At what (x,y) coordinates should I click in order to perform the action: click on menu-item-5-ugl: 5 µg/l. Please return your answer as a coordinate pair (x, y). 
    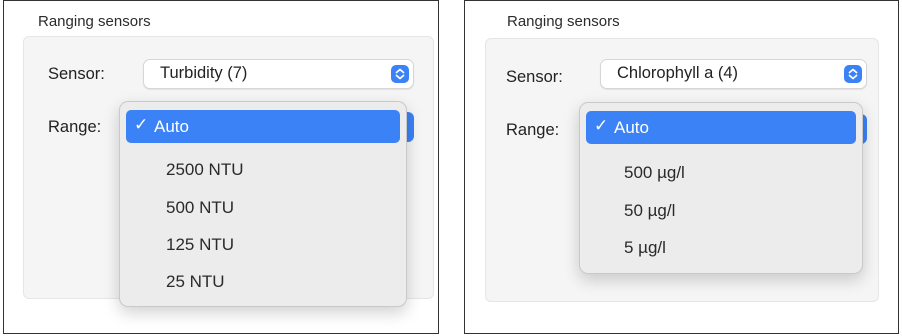
    Looking at the image, I should click on (721, 247).